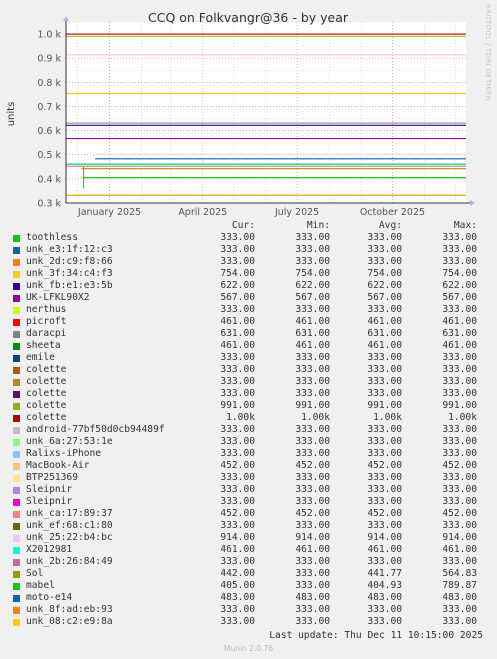  I want to click on legend-series-name: unk_ef:68:c1:80, so click(69, 525).